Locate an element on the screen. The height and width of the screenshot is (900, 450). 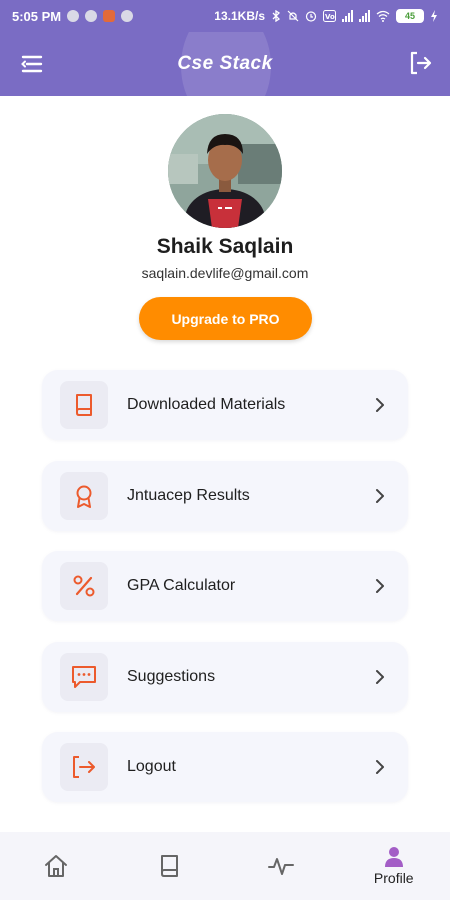
bottom-nav: Profile is located at coordinates (225, 866).